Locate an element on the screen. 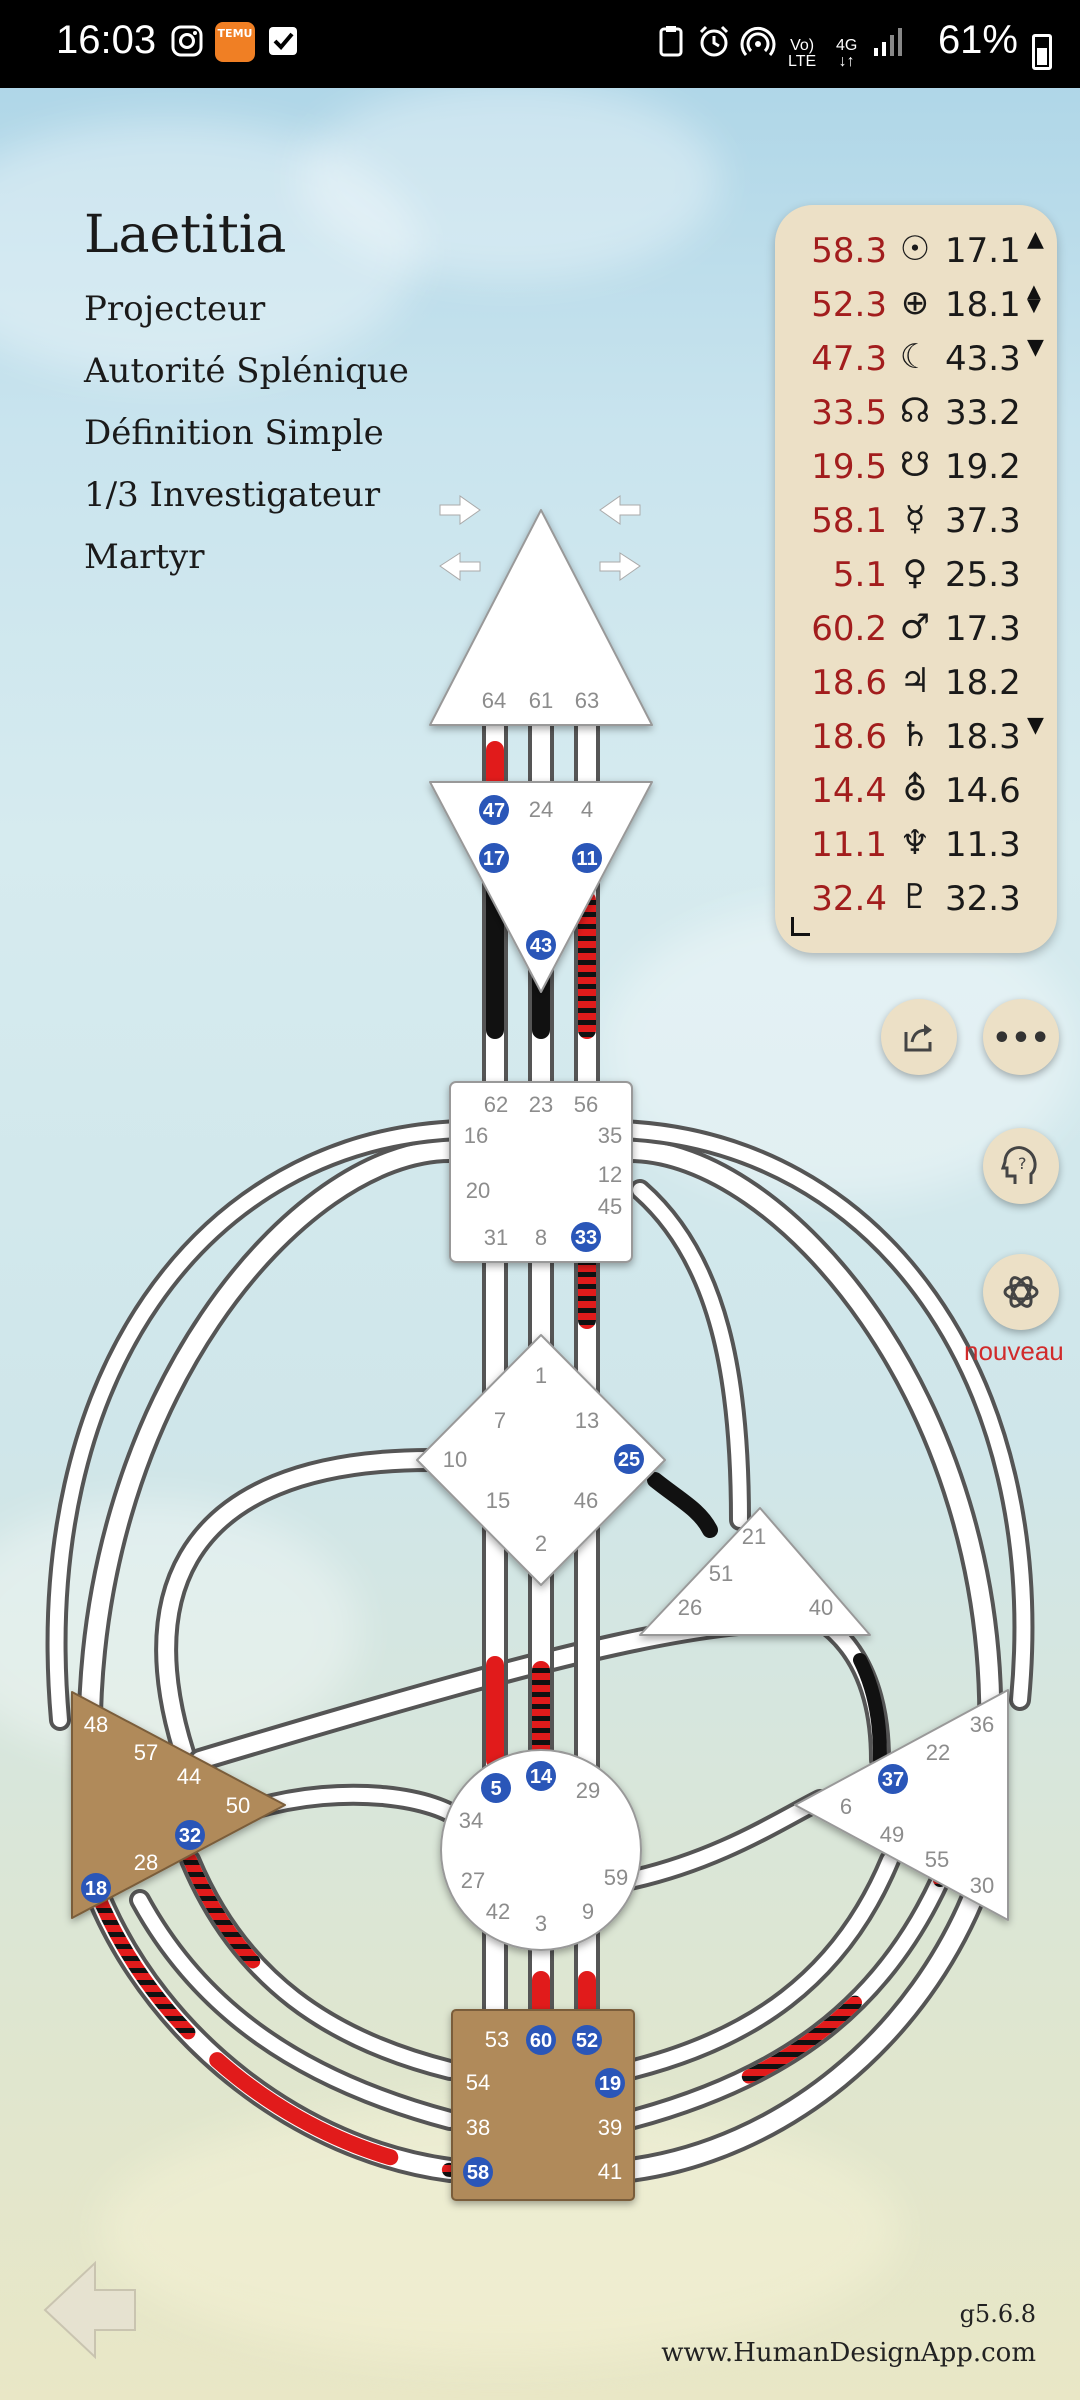  planet-row: 5.1 ♀ 25.3 is located at coordinates (916, 576).